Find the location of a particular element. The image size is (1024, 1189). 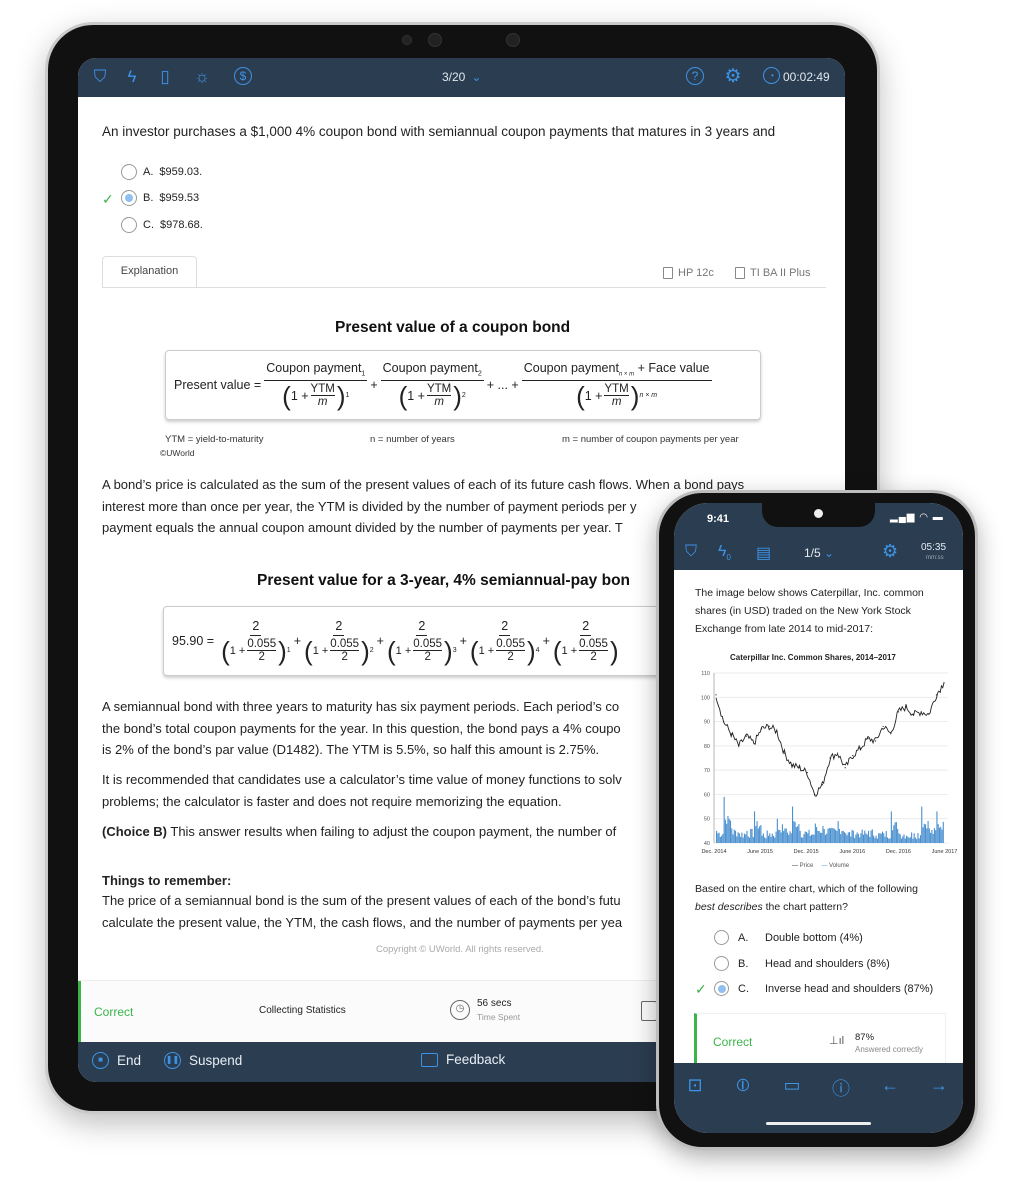

option-a: A. $959.03. is located at coordinates (161, 172).